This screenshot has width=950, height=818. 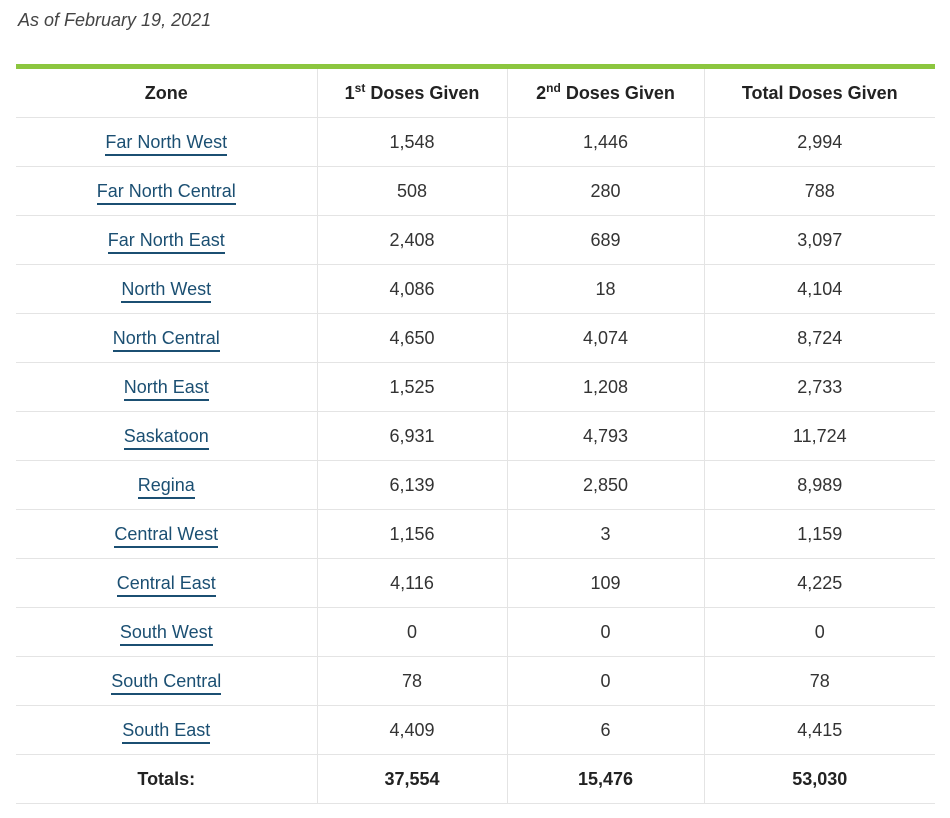 What do you see at coordinates (411, 632) in the screenshot?
I see `first-doses-cell: 0` at bounding box center [411, 632].